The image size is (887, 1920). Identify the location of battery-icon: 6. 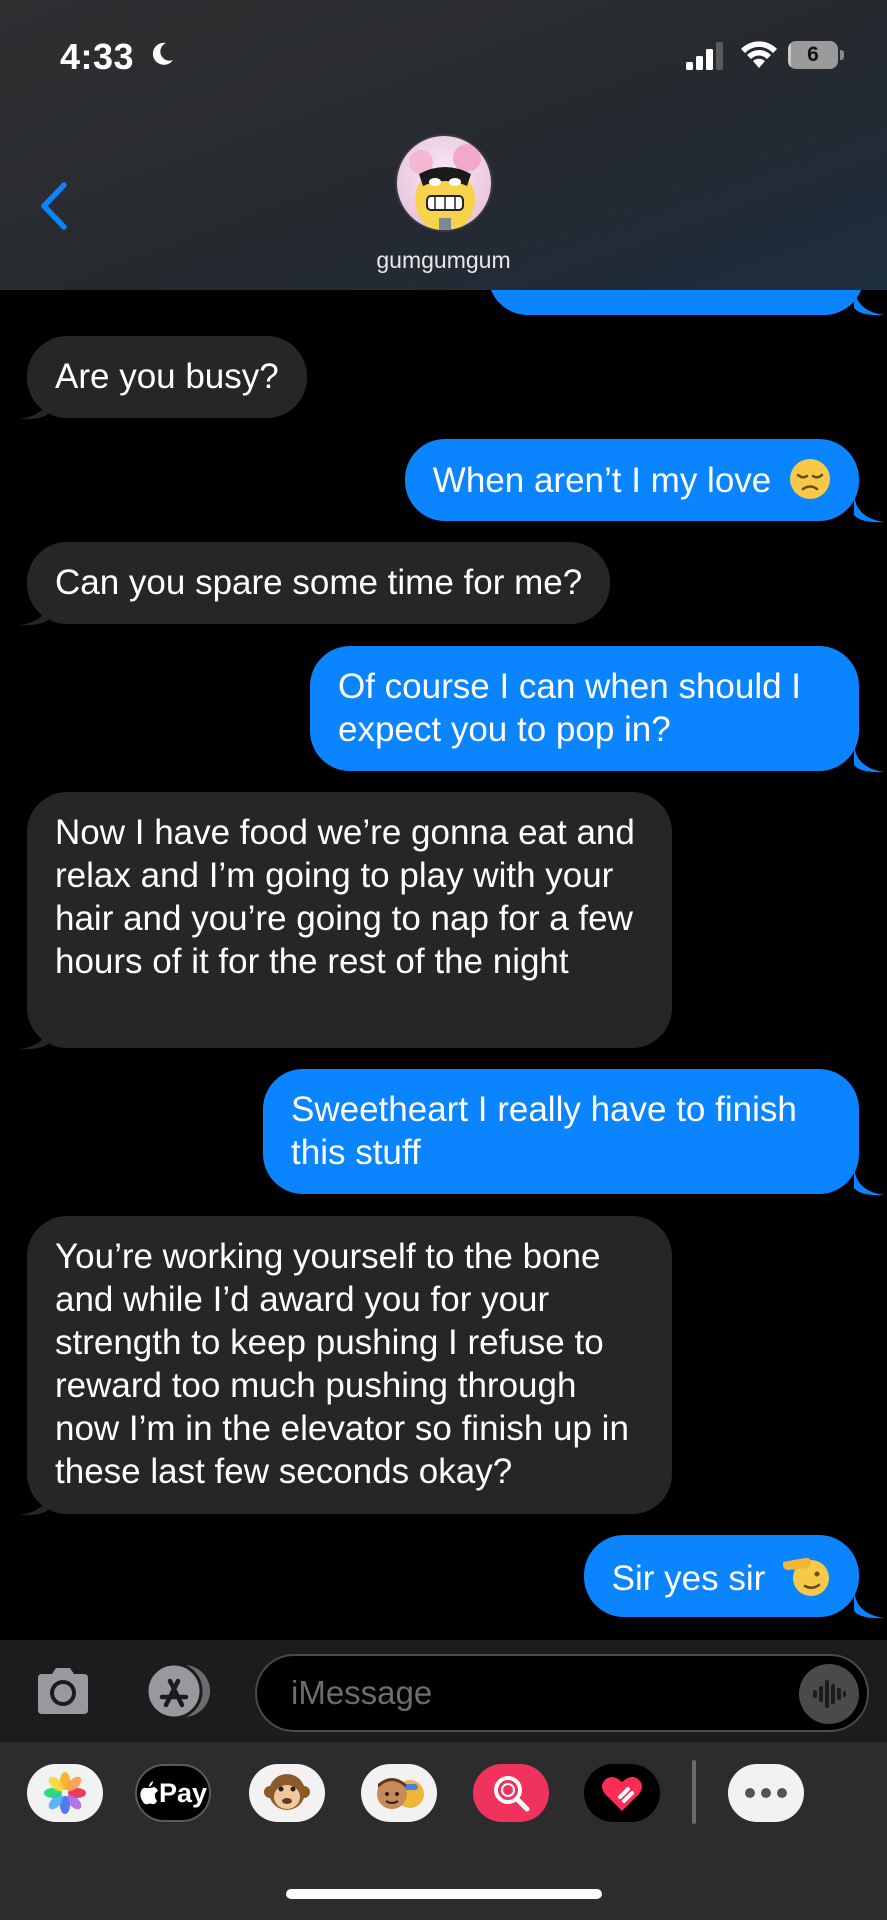
(816, 55).